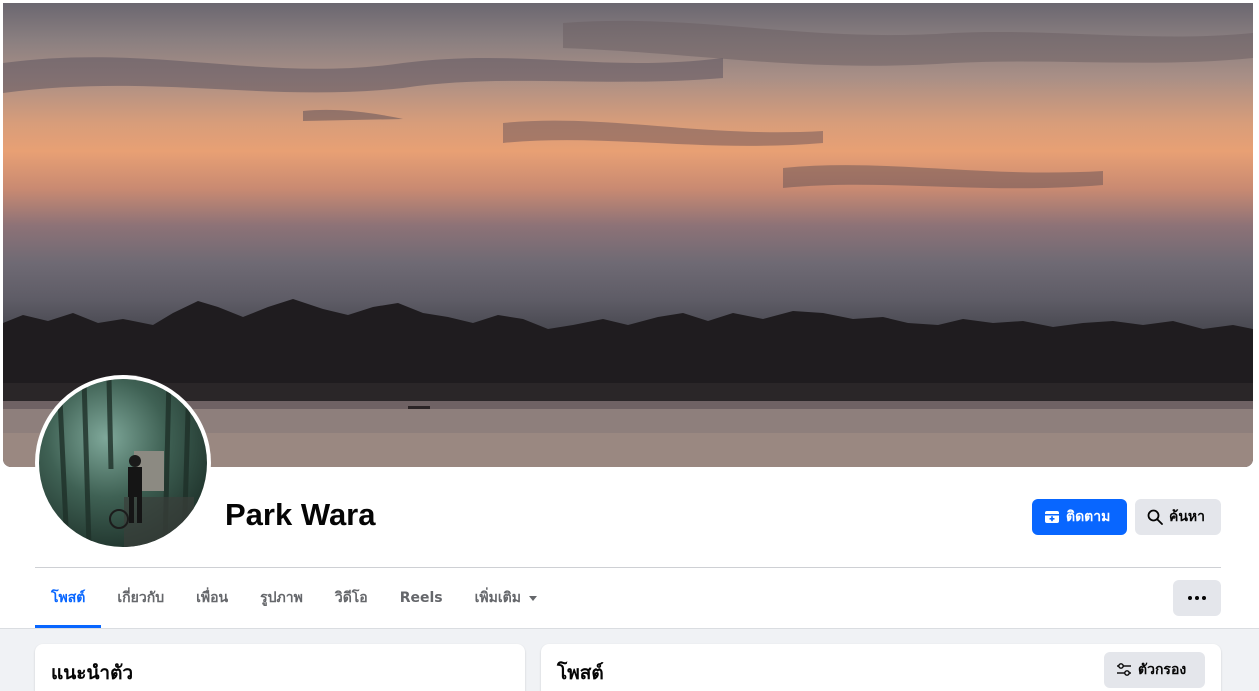 This screenshot has width=1259, height=691. I want to click on profile-avatar, so click(123, 463).